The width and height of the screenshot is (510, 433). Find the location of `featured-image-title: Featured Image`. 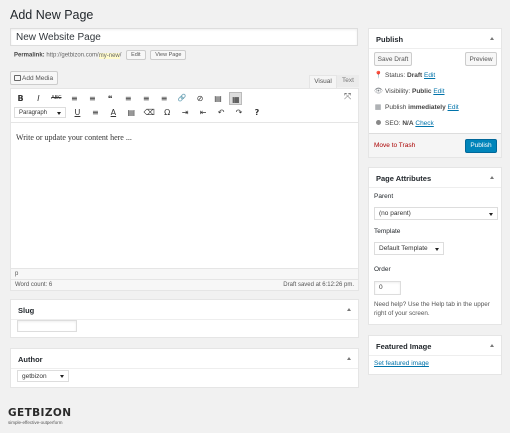

featured-image-title: Featured Image is located at coordinates (404, 346).